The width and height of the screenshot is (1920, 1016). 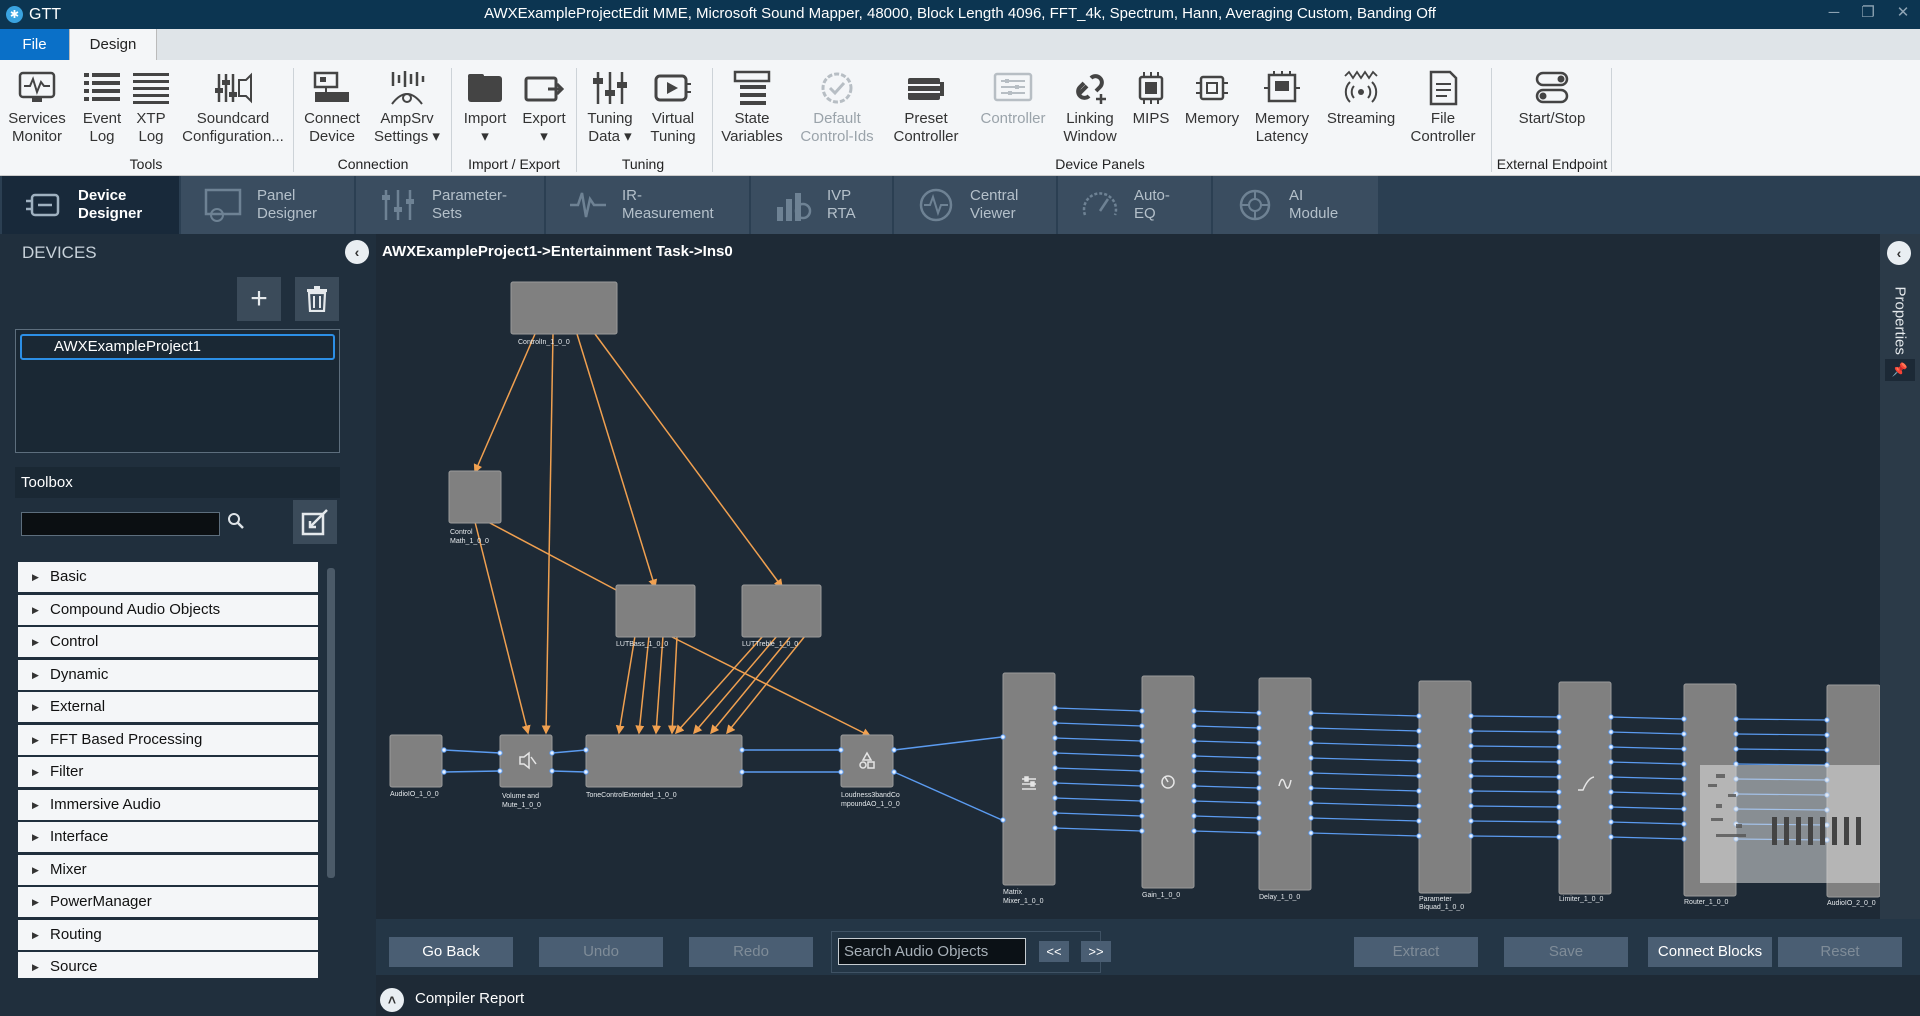 I want to click on start-stop-button: Start/Stop, so click(x=1552, y=113).